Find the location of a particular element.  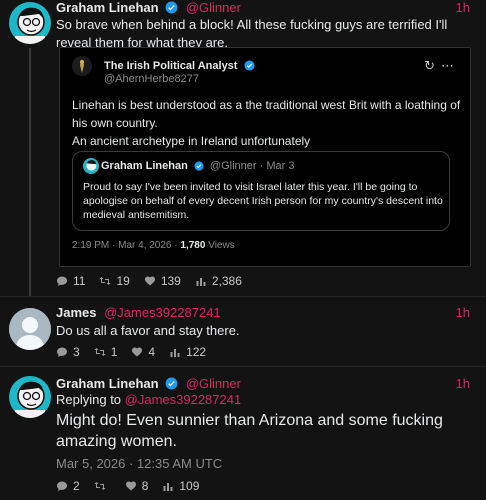

tweet-stats: 11 19 139 2,386 is located at coordinates (149, 281).